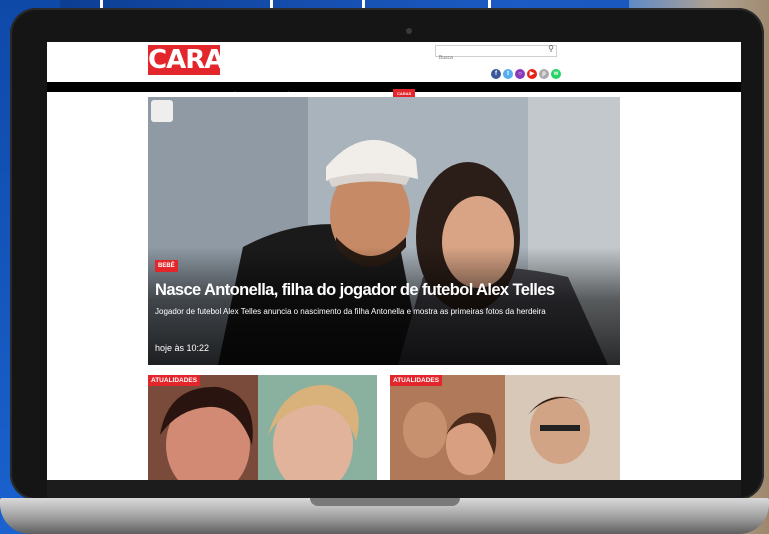  Describe the element at coordinates (532, 74) in the screenshot. I see `youtube-icon: ▶` at that location.